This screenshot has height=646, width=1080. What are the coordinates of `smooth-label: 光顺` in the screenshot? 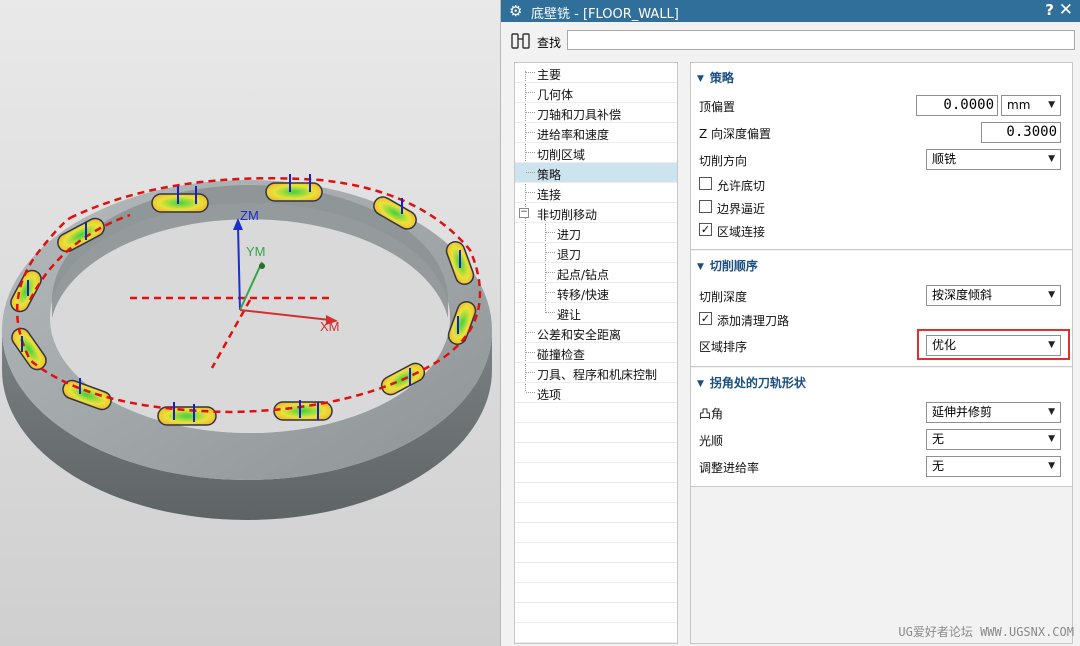 It's located at (711, 441).